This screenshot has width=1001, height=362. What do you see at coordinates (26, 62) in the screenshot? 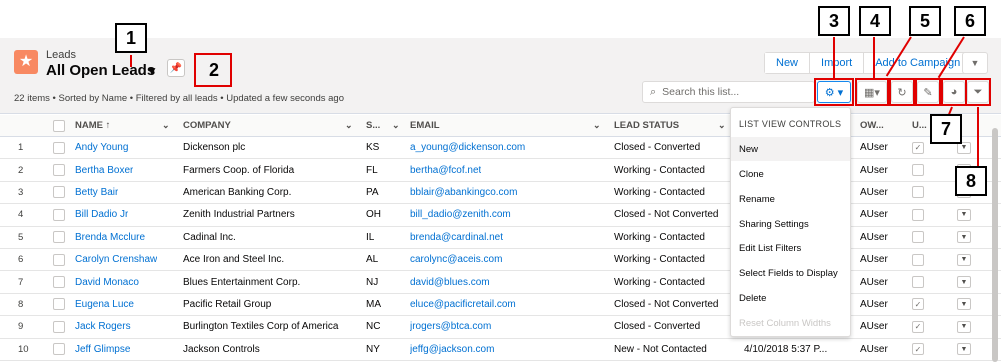
I see `lead-icon: ★` at bounding box center [26, 62].